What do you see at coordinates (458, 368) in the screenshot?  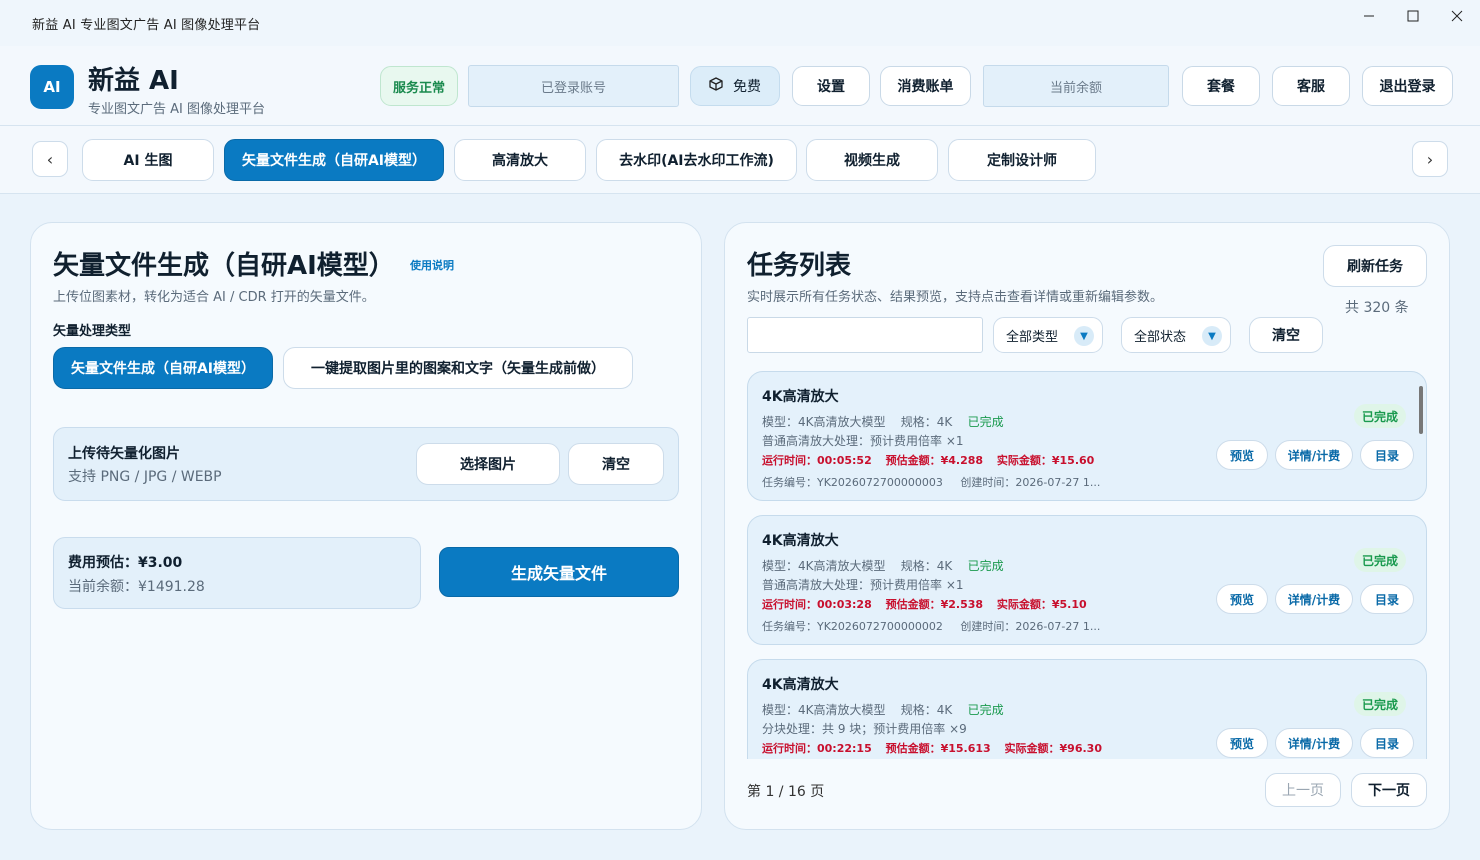 I see `type-option-extract: 一键提取图片里的图案和文字（矢量生成前做）` at bounding box center [458, 368].